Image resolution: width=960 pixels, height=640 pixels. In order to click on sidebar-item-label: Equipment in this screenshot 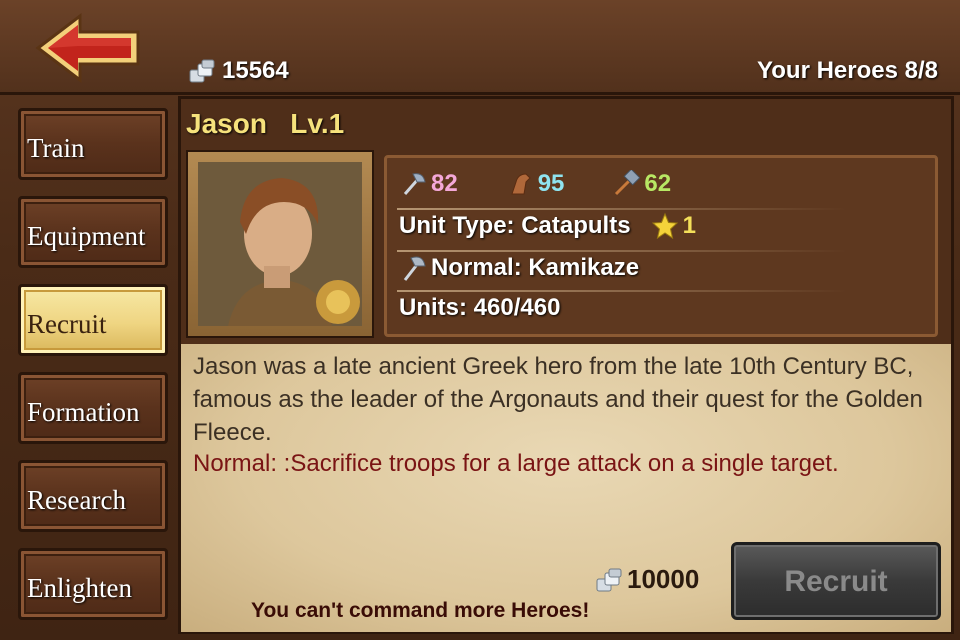, I will do `click(86, 236)`.